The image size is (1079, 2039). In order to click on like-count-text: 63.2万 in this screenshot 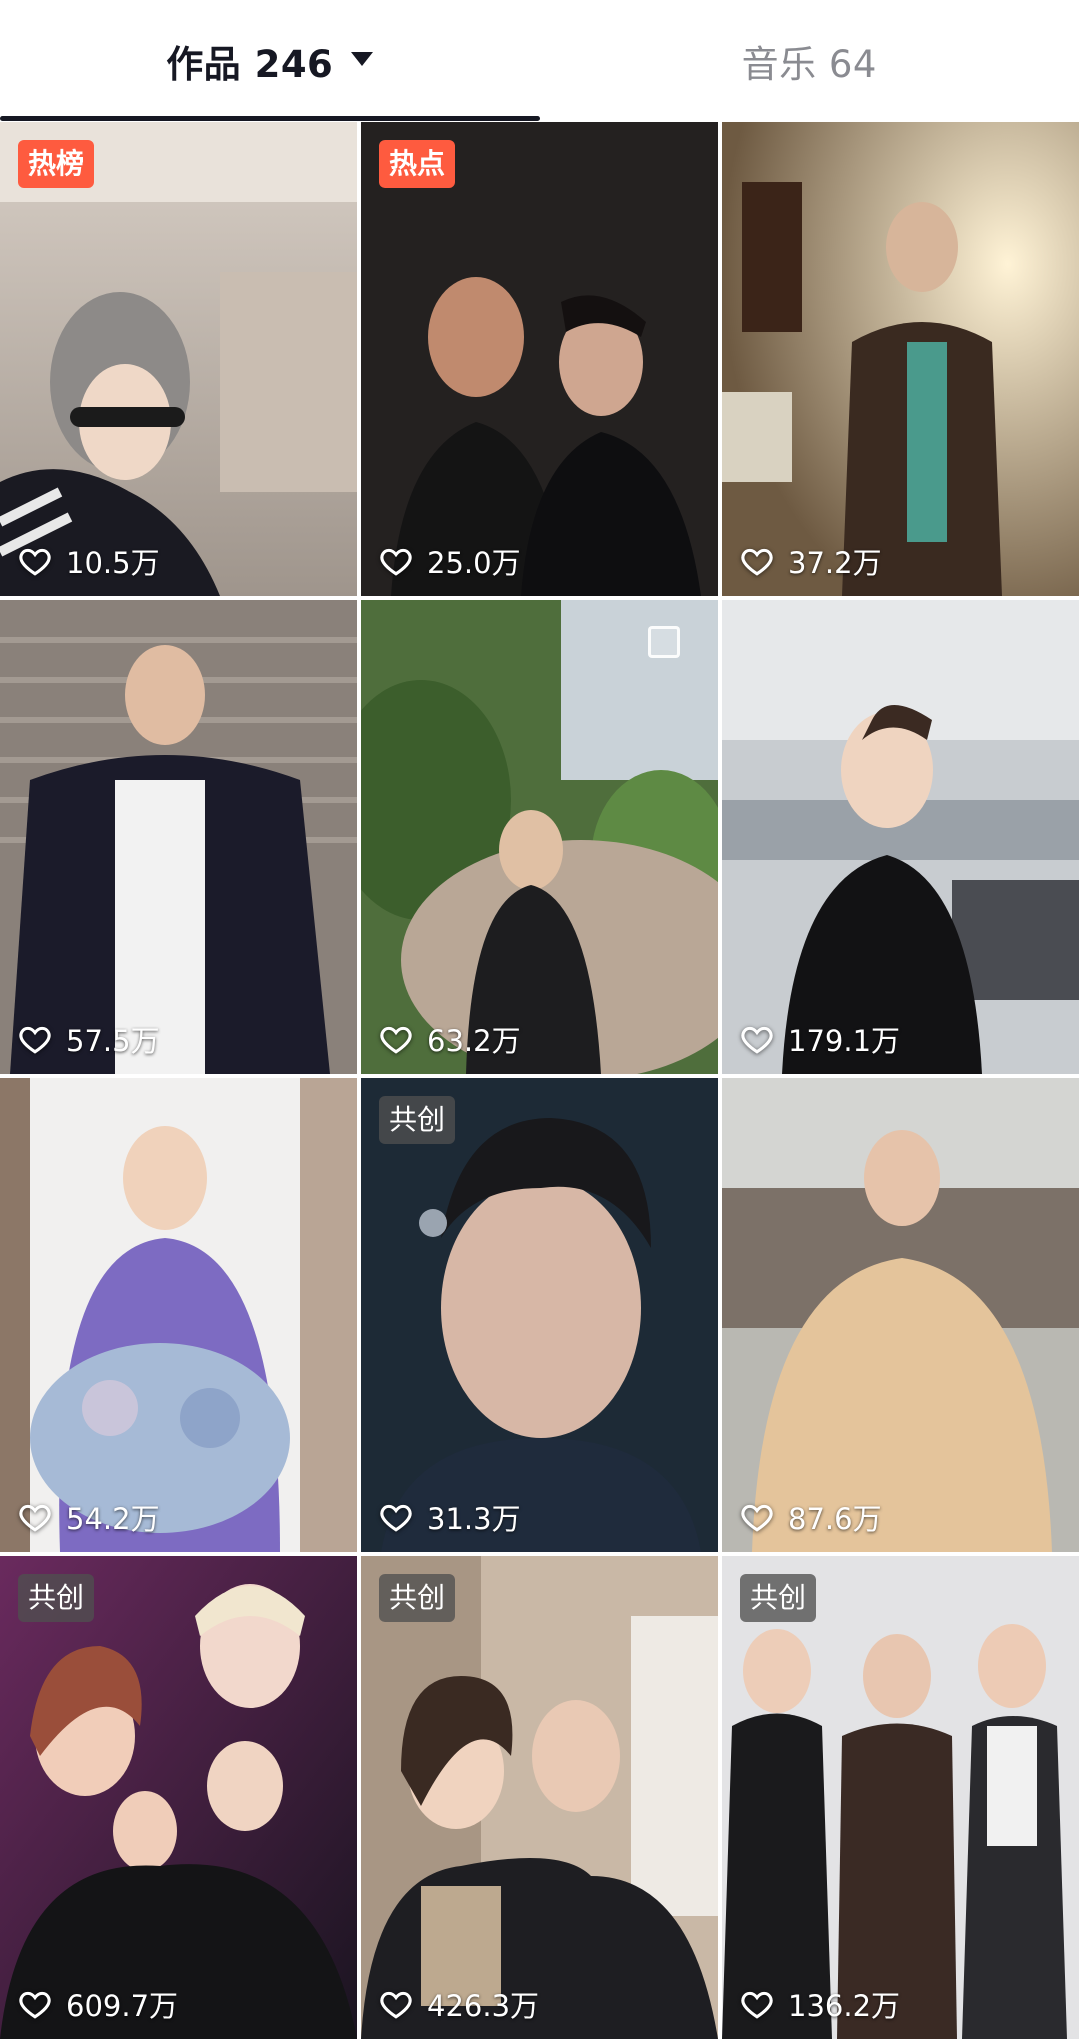, I will do `click(474, 1041)`.